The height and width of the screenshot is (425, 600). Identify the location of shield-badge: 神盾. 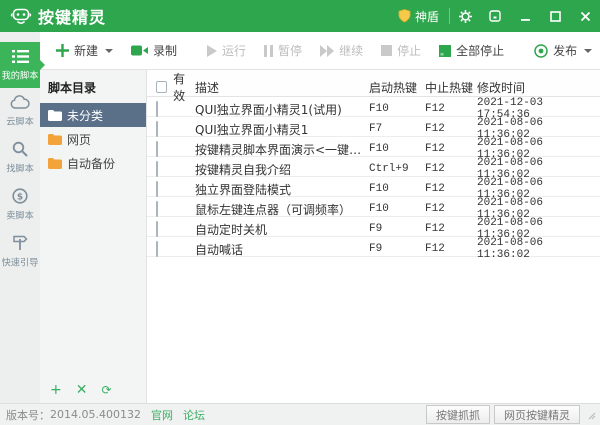
(418, 16).